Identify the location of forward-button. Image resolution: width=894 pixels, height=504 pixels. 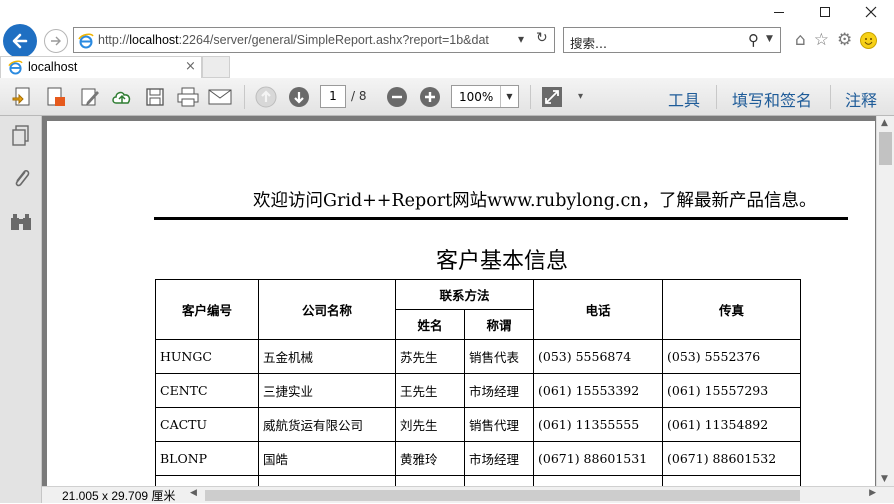
(56, 41).